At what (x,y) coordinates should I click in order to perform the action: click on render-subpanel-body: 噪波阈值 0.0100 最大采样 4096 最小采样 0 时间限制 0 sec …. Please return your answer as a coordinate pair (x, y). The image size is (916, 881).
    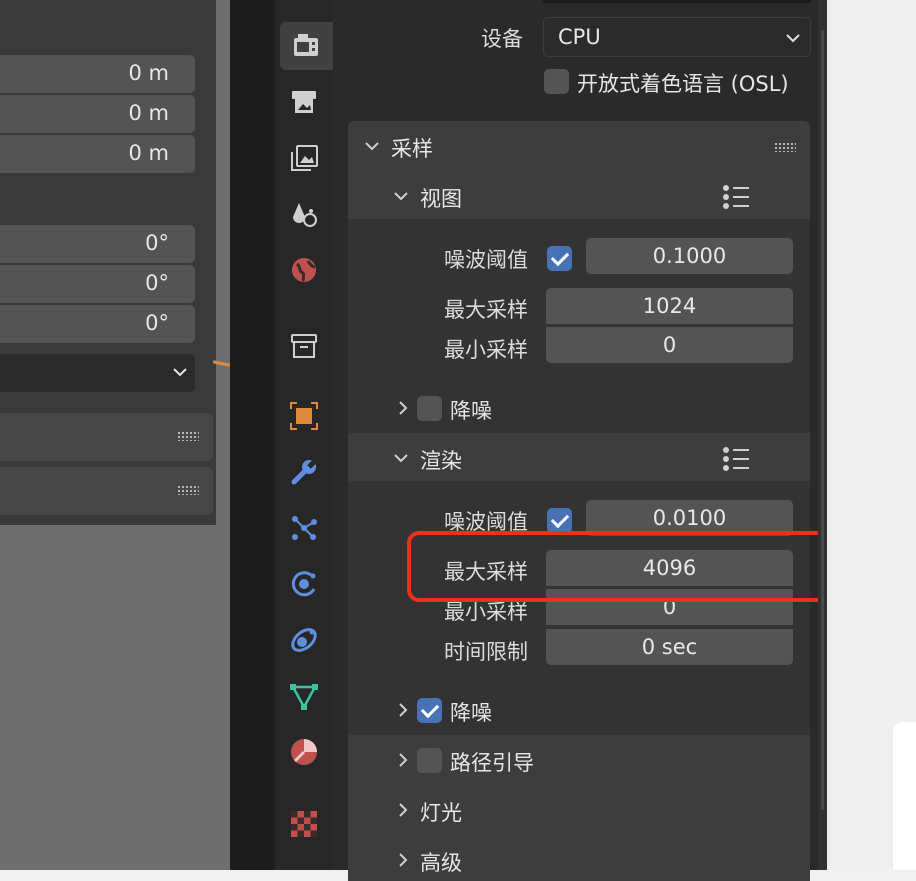
    Looking at the image, I should click on (579, 608).